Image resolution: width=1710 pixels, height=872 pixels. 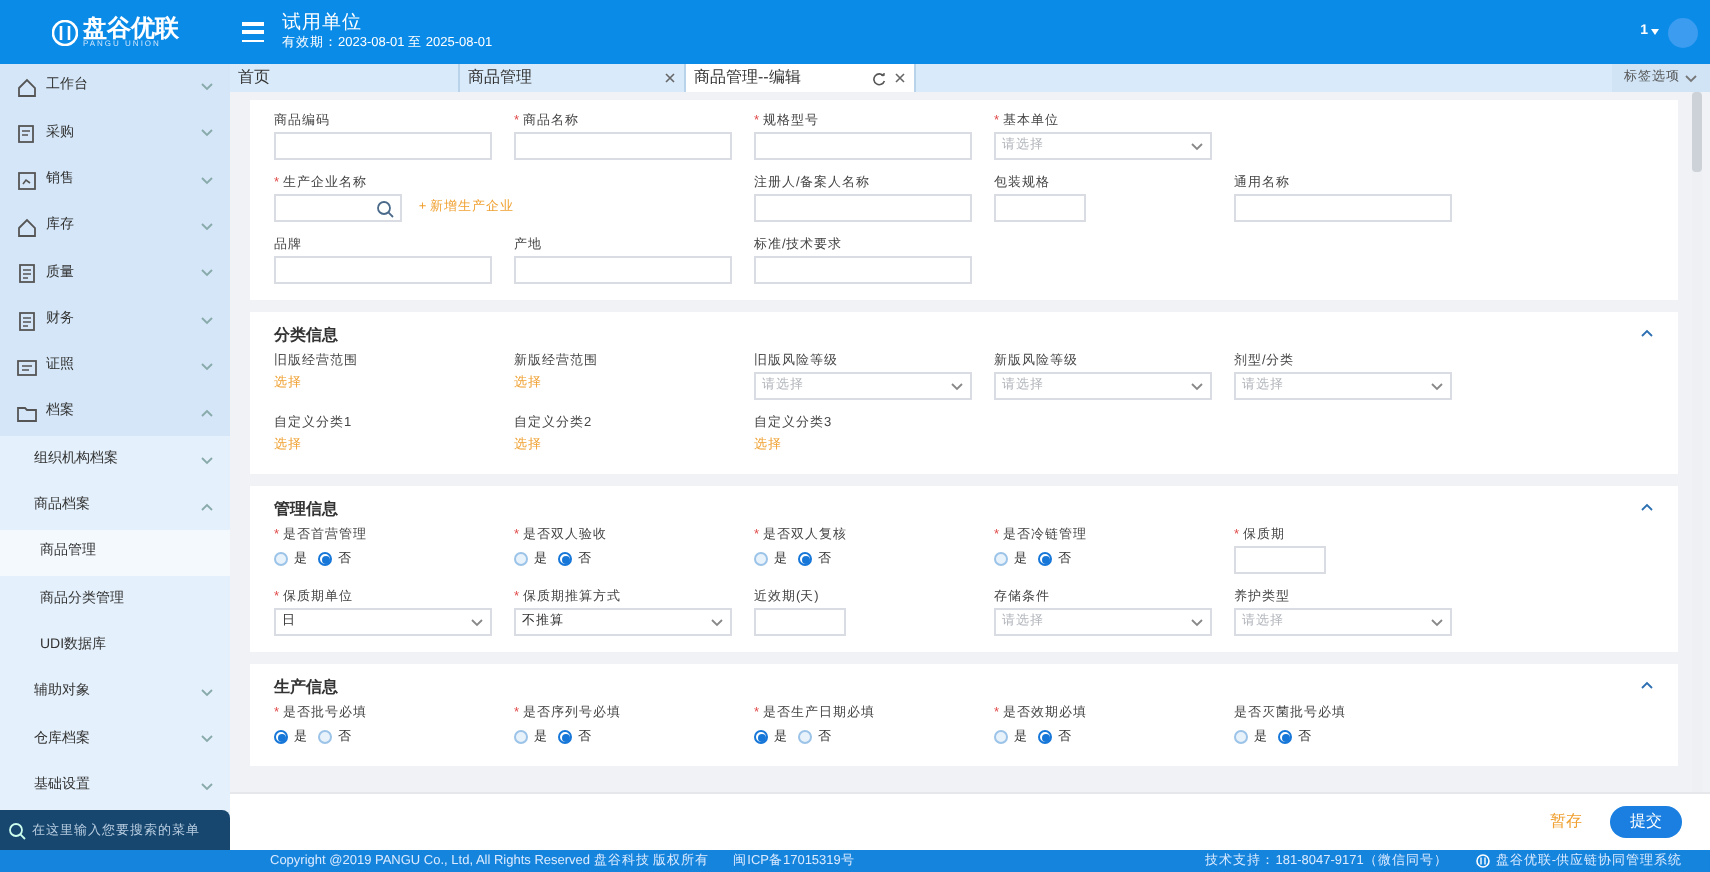 I want to click on menu-button, so click(x=254, y=32).